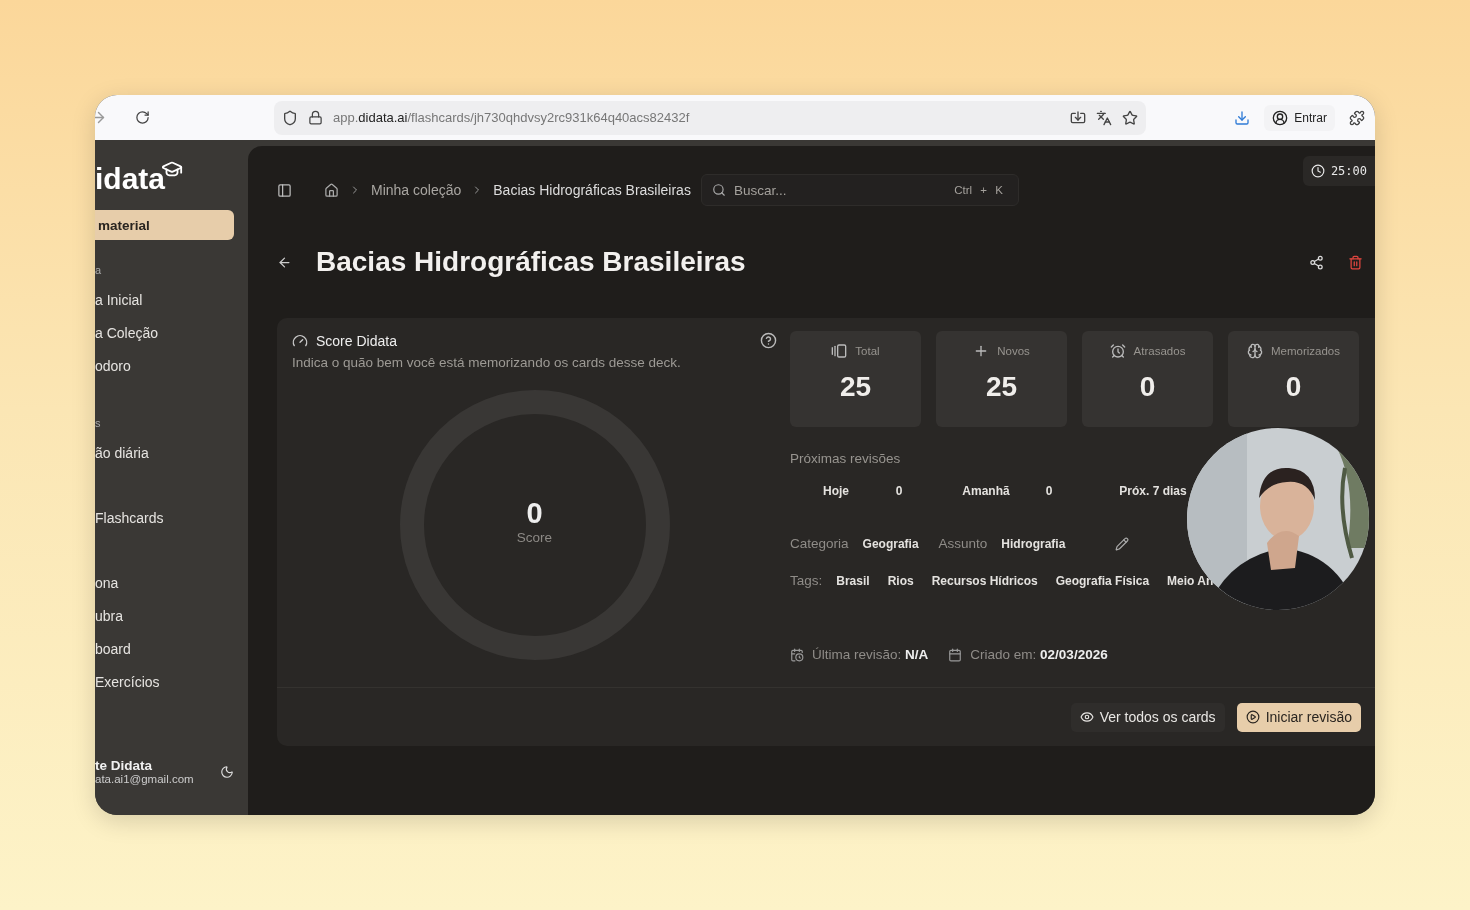  What do you see at coordinates (1338, 171) in the screenshot?
I see `pomodoro-timer: 25:00` at bounding box center [1338, 171].